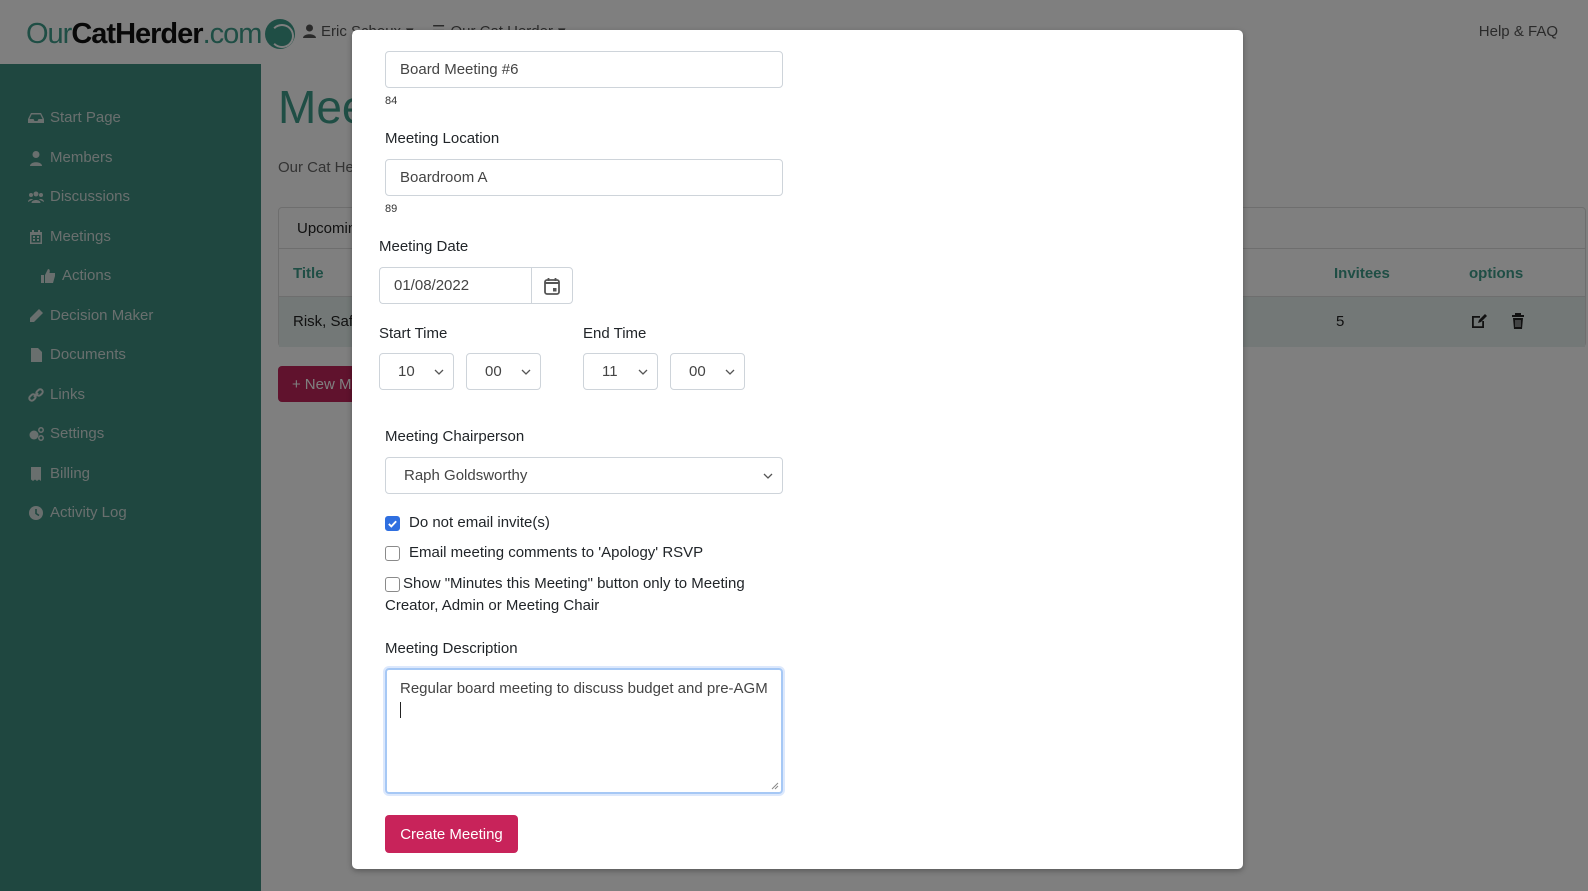 Image resolution: width=1588 pixels, height=891 pixels. Describe the element at coordinates (413, 333) in the screenshot. I see `start-time-label: Start Time` at that location.